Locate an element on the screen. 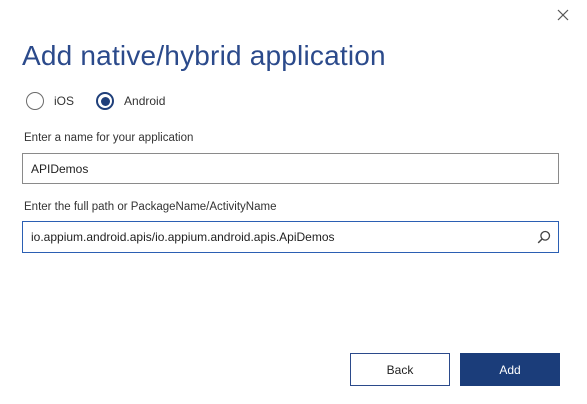 The image size is (587, 404). android-radio-option: Android is located at coordinates (130, 101).